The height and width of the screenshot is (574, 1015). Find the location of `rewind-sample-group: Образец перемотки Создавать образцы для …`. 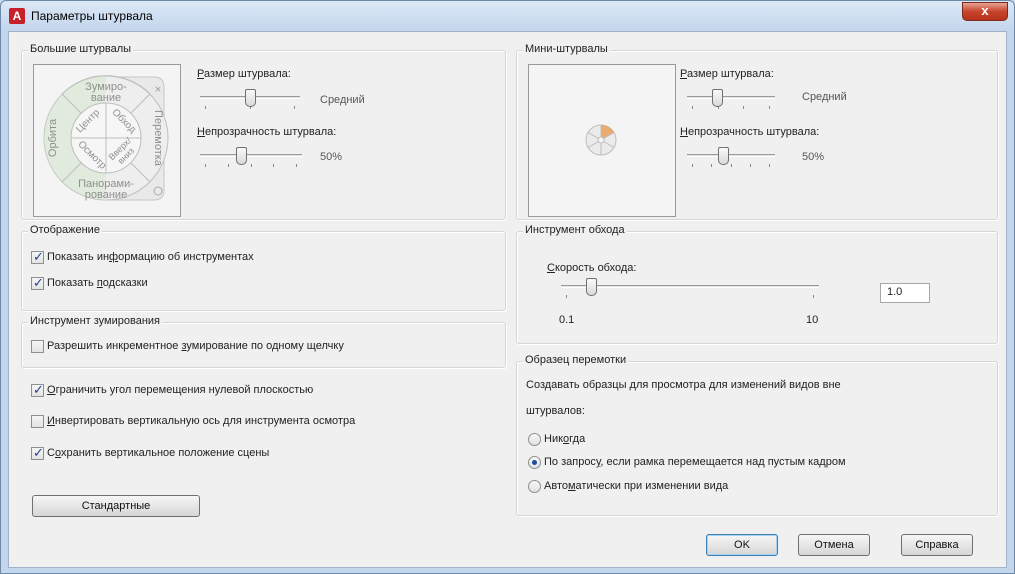

rewind-sample-group: Образец перемотки Создавать образцы для … is located at coordinates (757, 435).